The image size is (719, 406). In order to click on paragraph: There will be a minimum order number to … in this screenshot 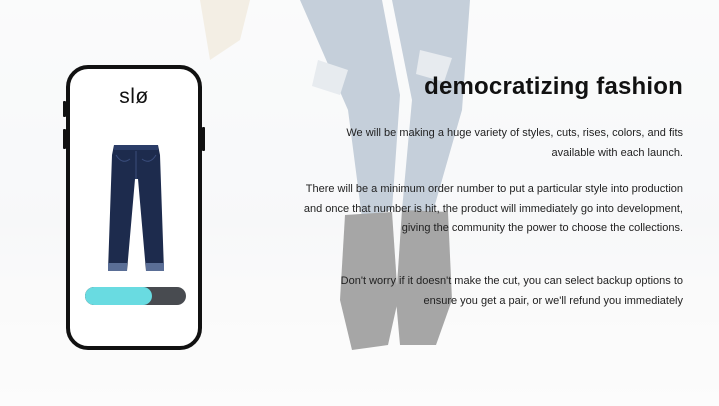, I will do `click(493, 208)`.